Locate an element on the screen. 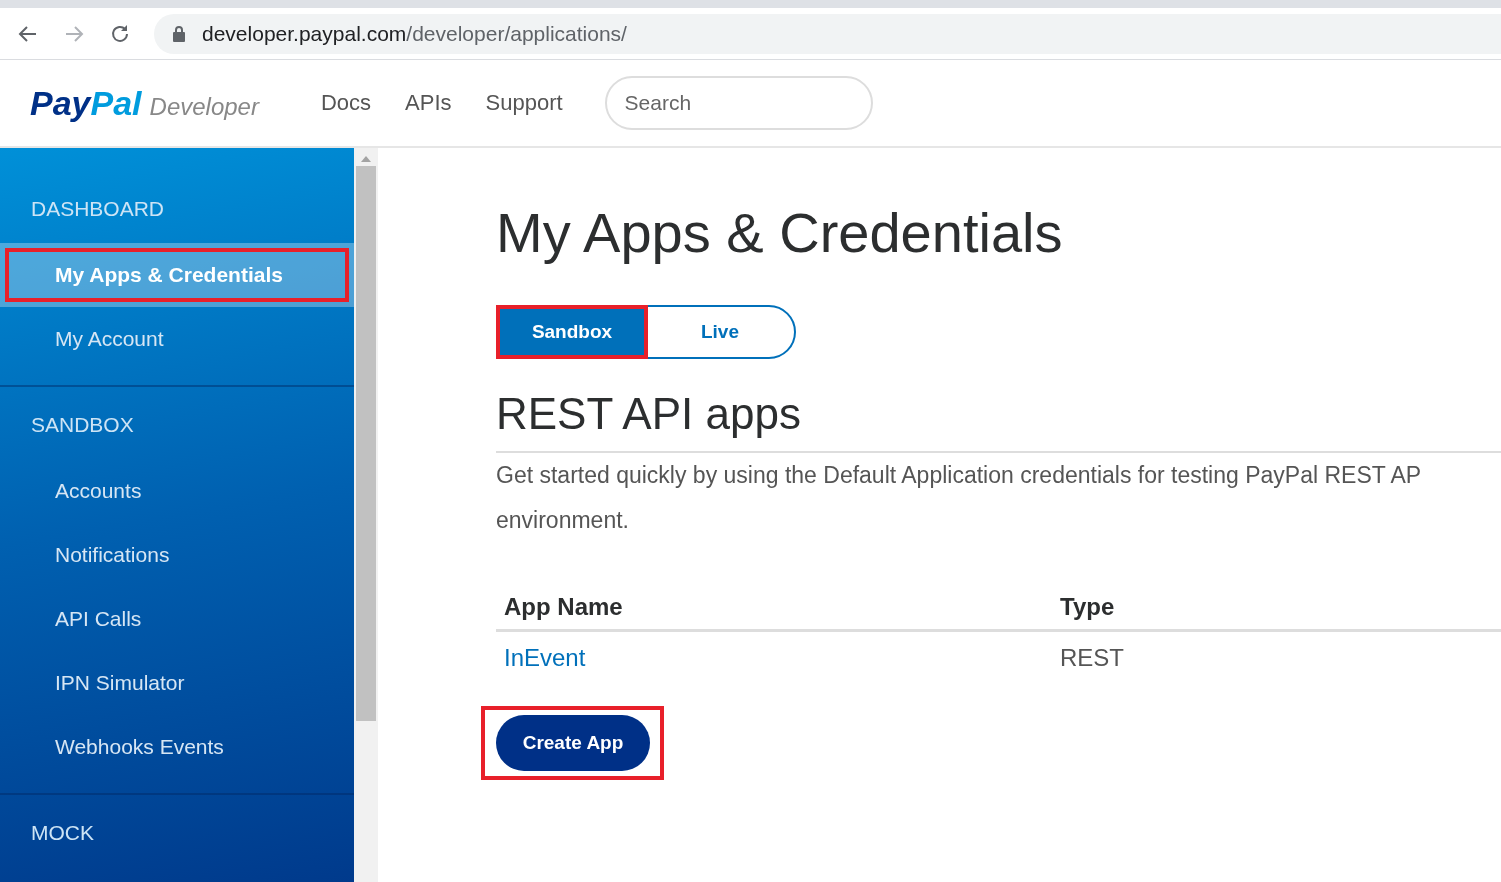 This screenshot has width=1501, height=882. sidebar-item: API Calls is located at coordinates (177, 619).